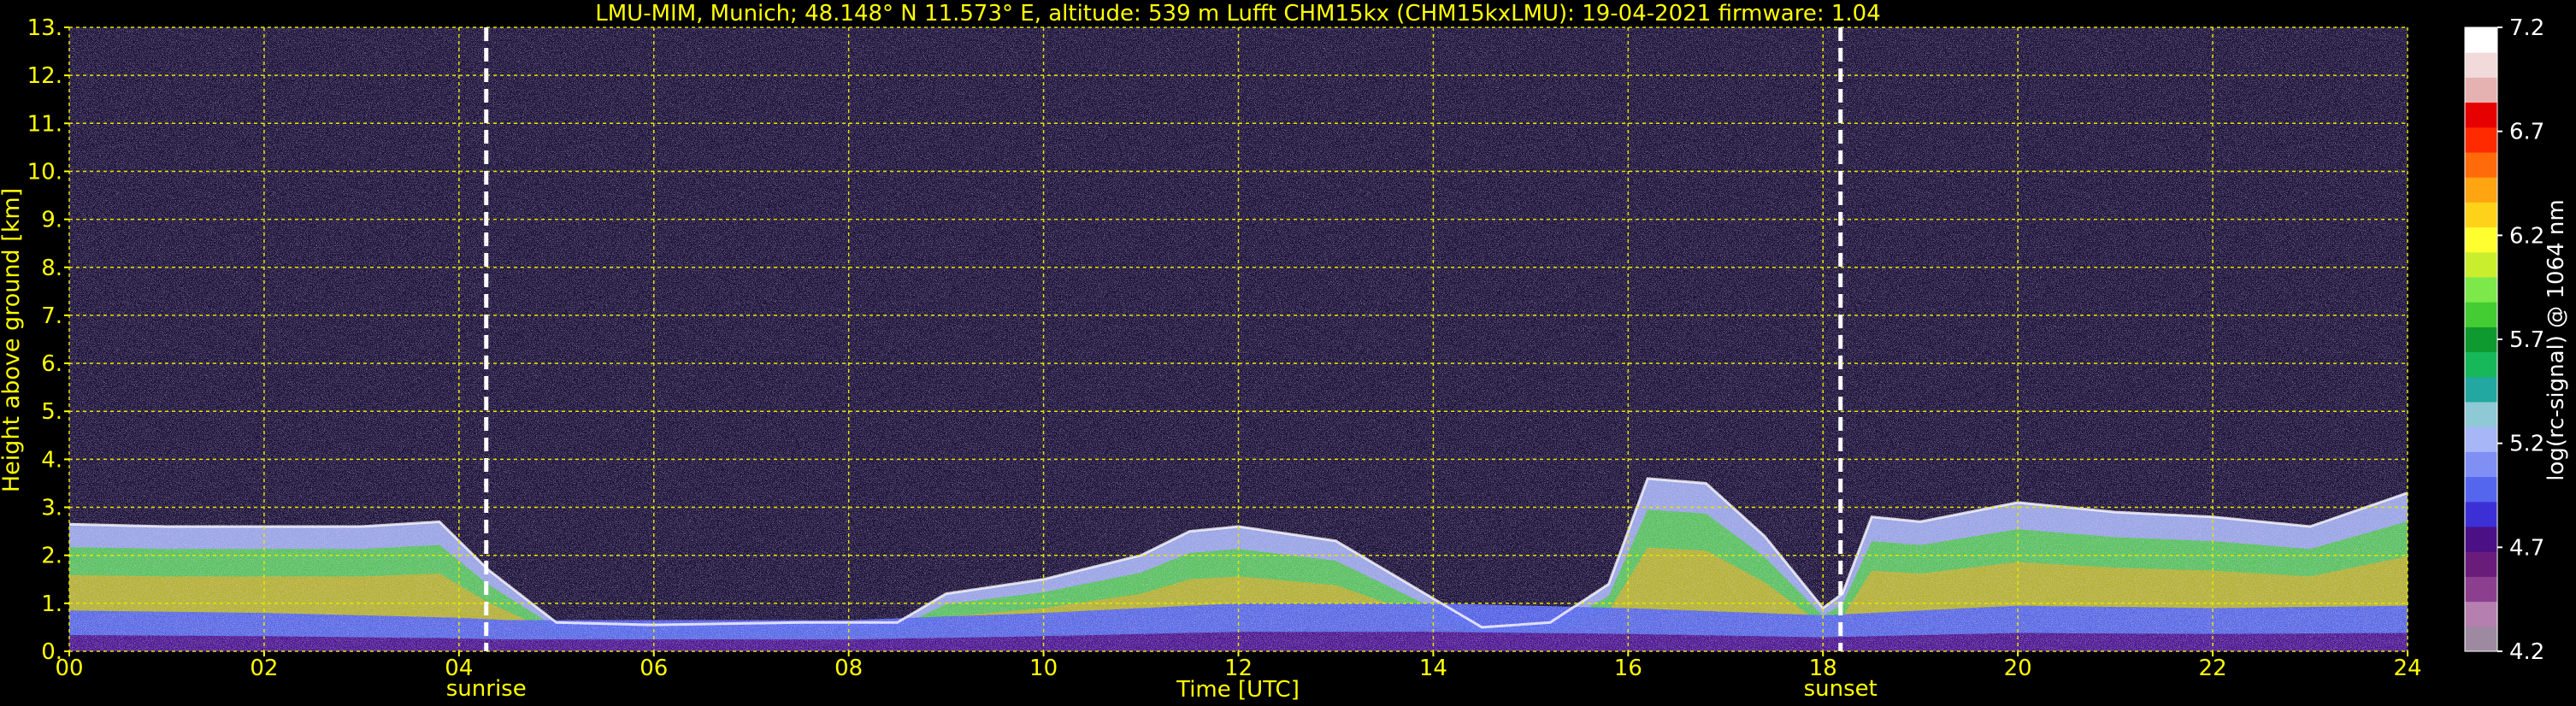  What do you see at coordinates (44, 28) in the screenshot?
I see `y-tick-label: 13.` at bounding box center [44, 28].